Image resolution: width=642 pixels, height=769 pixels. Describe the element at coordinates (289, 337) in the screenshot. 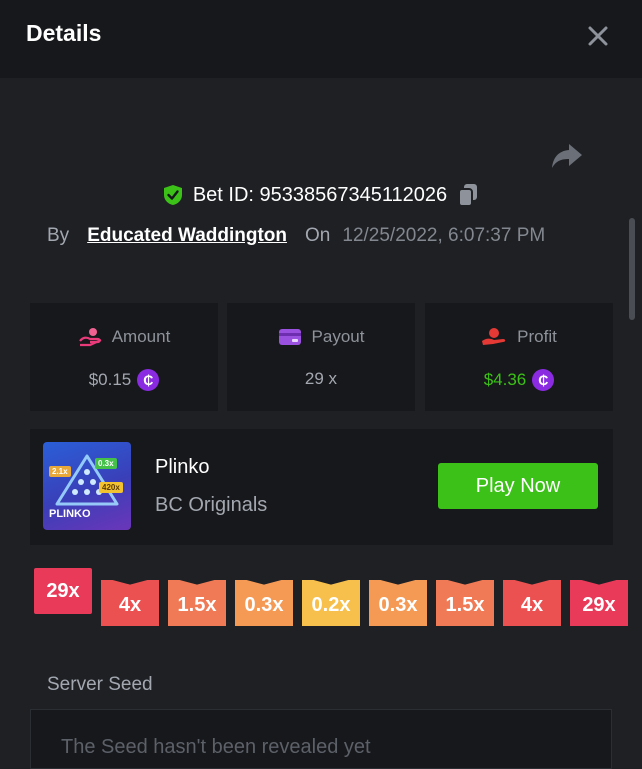

I see `payout-icon` at that location.